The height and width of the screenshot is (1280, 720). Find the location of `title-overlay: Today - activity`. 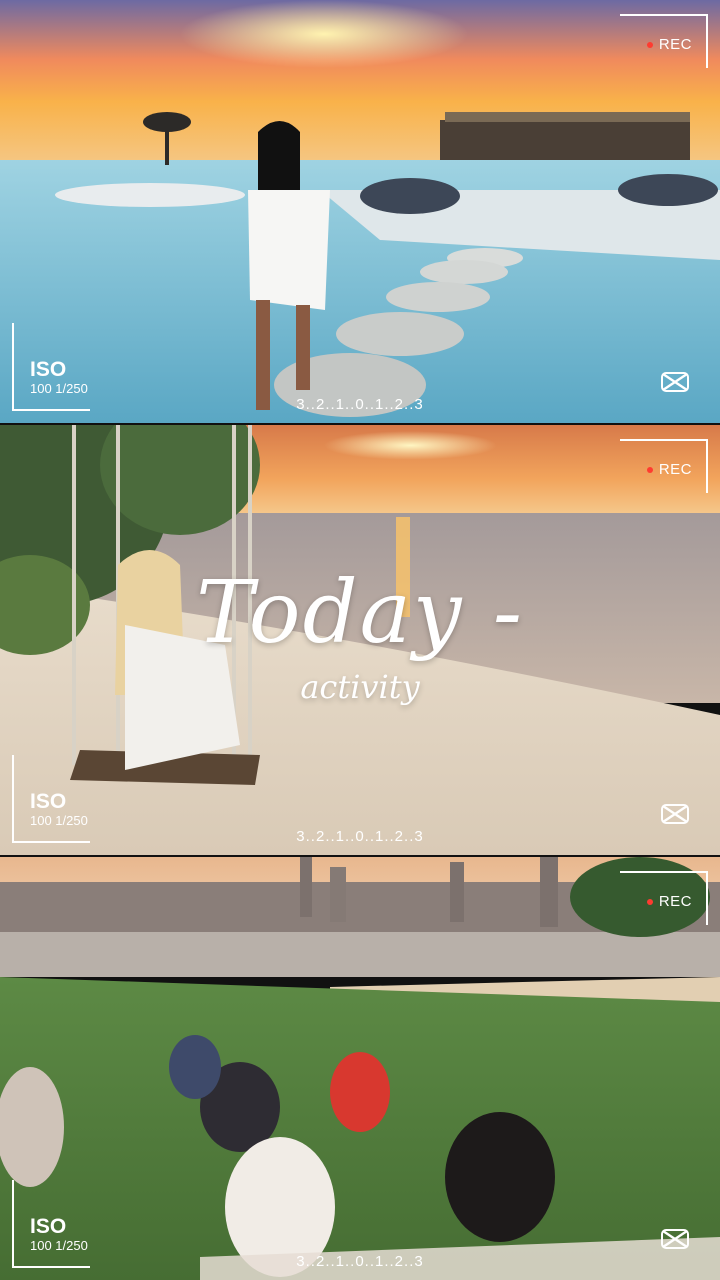

title-overlay: Today - activity is located at coordinates (360, 638).